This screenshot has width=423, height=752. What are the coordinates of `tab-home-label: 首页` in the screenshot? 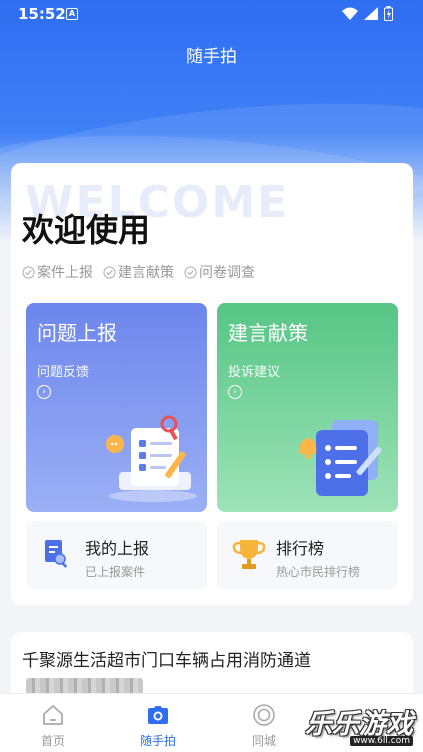 It's located at (52, 741).